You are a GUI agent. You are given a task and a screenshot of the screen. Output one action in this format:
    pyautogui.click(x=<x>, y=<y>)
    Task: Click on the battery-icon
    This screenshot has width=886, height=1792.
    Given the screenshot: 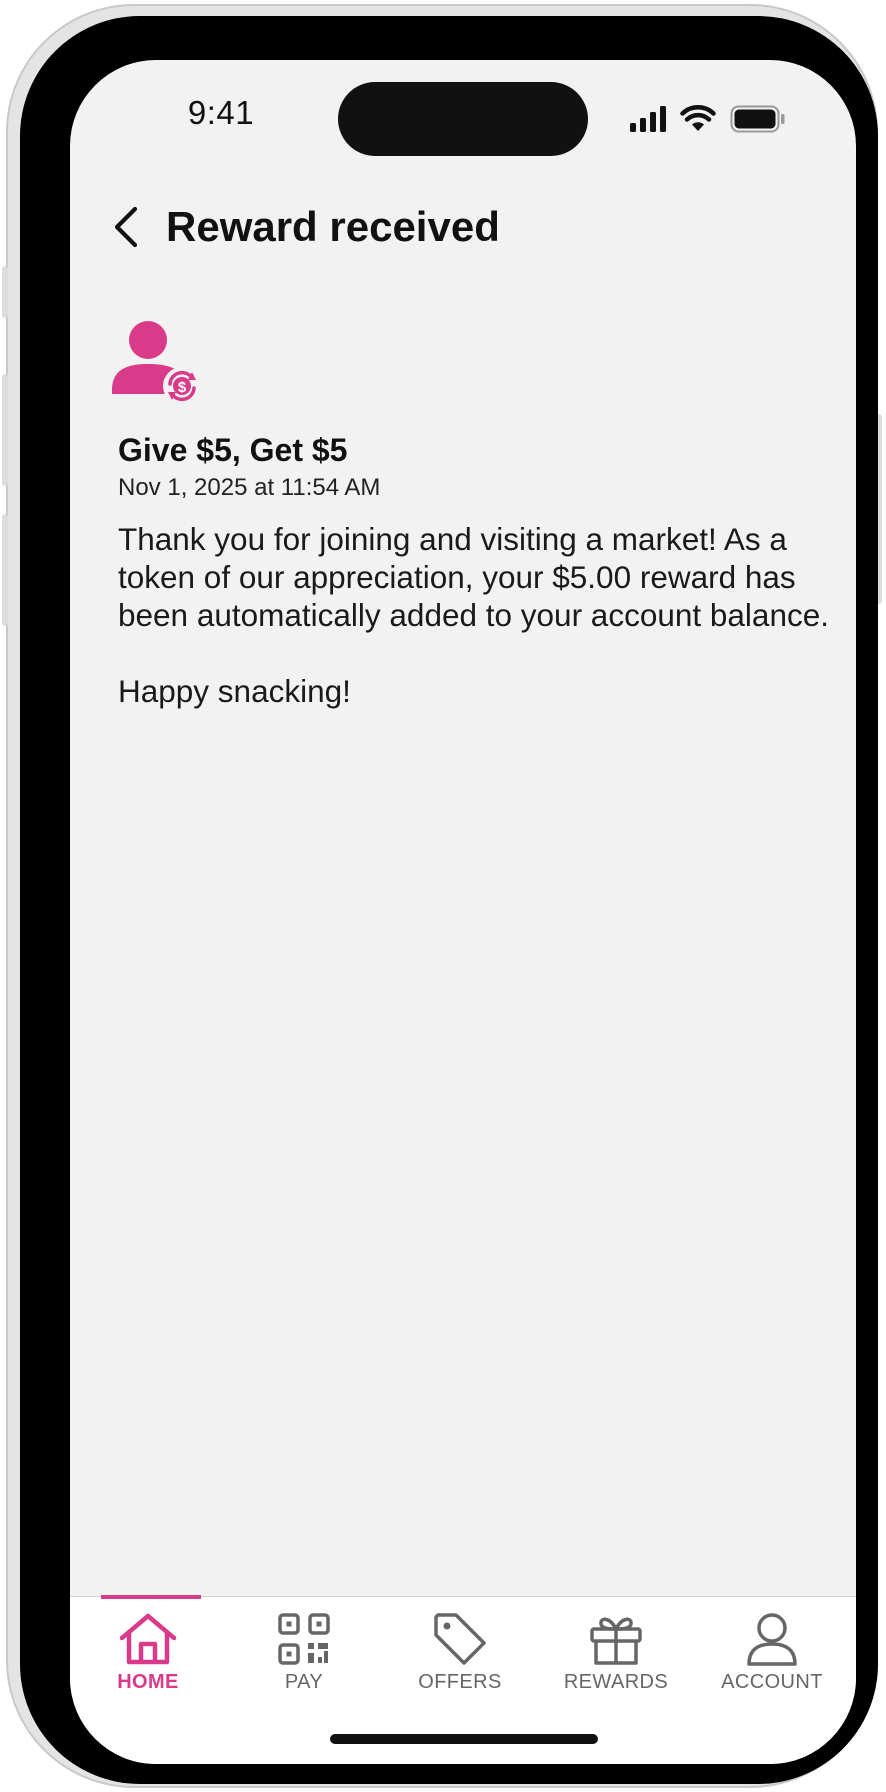 What is the action you would take?
    pyautogui.click(x=757, y=119)
    